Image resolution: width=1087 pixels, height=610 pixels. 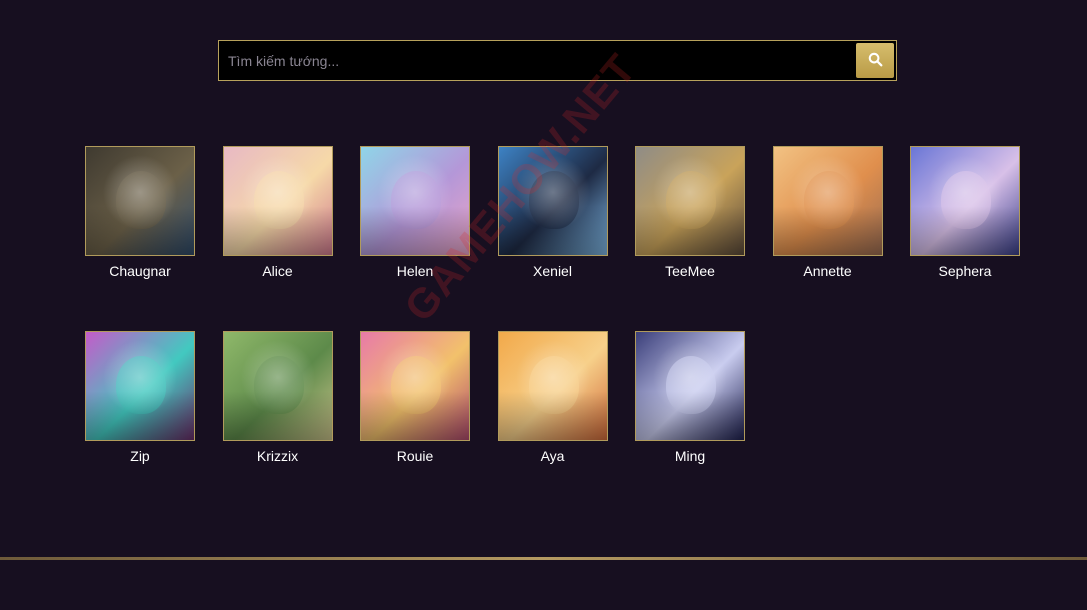 I want to click on hero-name: Chaugnar, so click(x=140, y=271).